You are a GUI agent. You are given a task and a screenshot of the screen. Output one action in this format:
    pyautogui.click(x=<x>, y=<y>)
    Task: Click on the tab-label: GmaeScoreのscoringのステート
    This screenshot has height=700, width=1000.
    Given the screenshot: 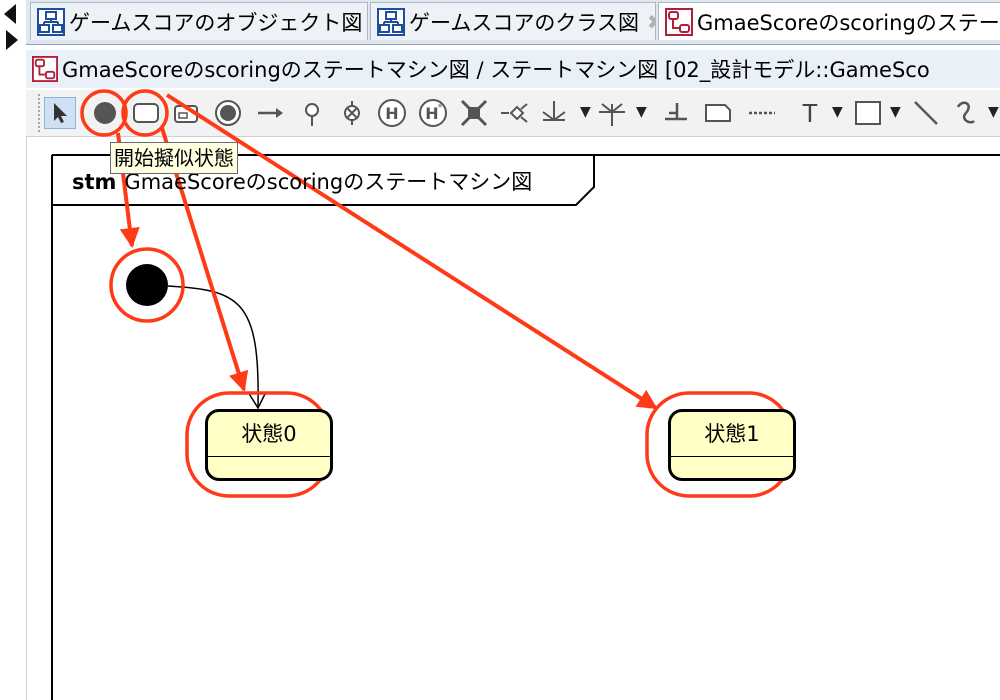 What is the action you would take?
    pyautogui.click(x=848, y=22)
    